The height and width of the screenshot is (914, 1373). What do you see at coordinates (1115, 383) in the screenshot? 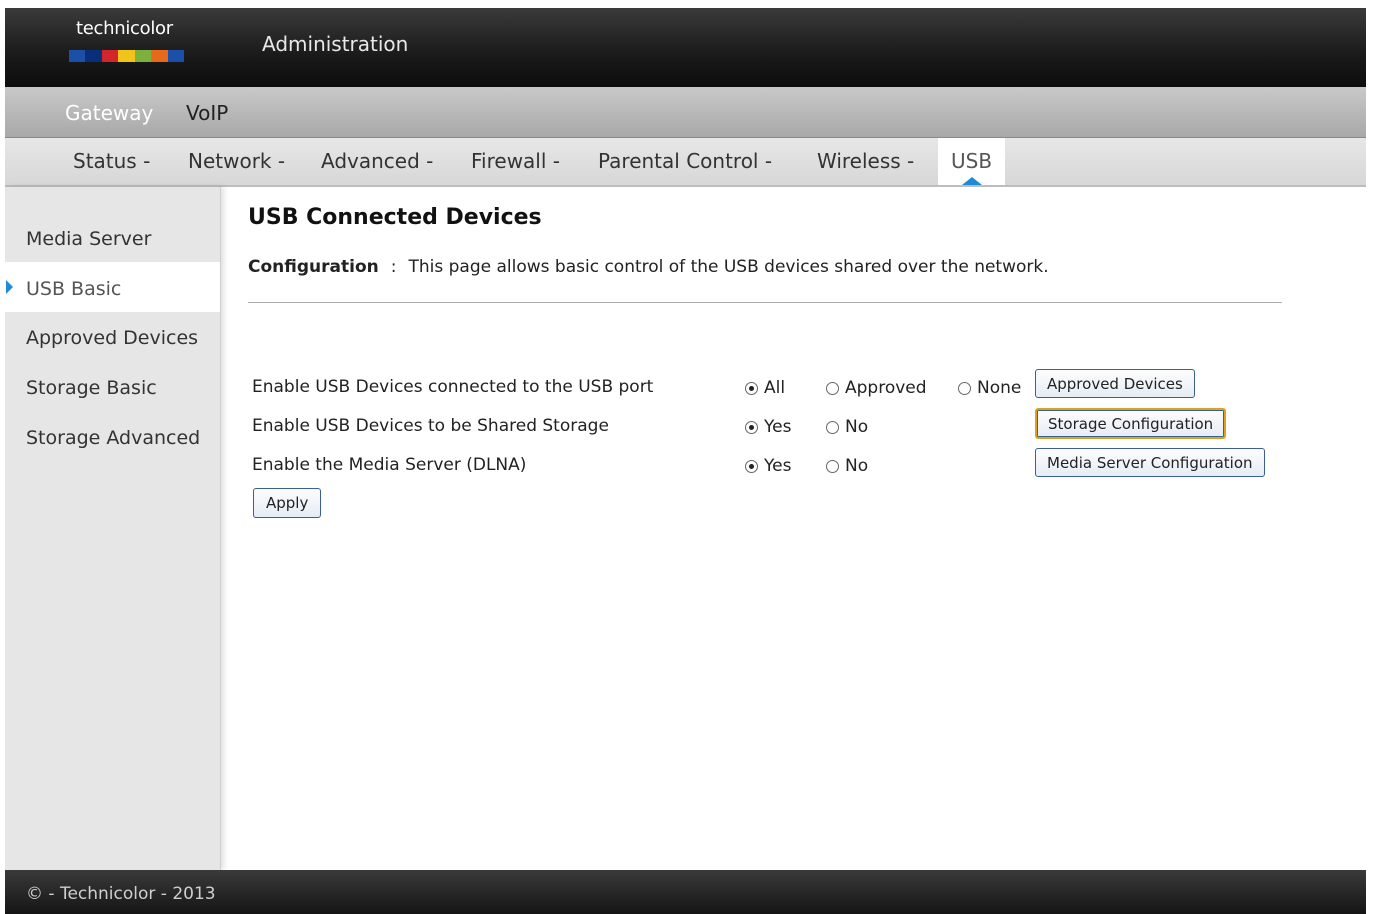
I see `approved-devices-button: Approved Devices` at bounding box center [1115, 383].